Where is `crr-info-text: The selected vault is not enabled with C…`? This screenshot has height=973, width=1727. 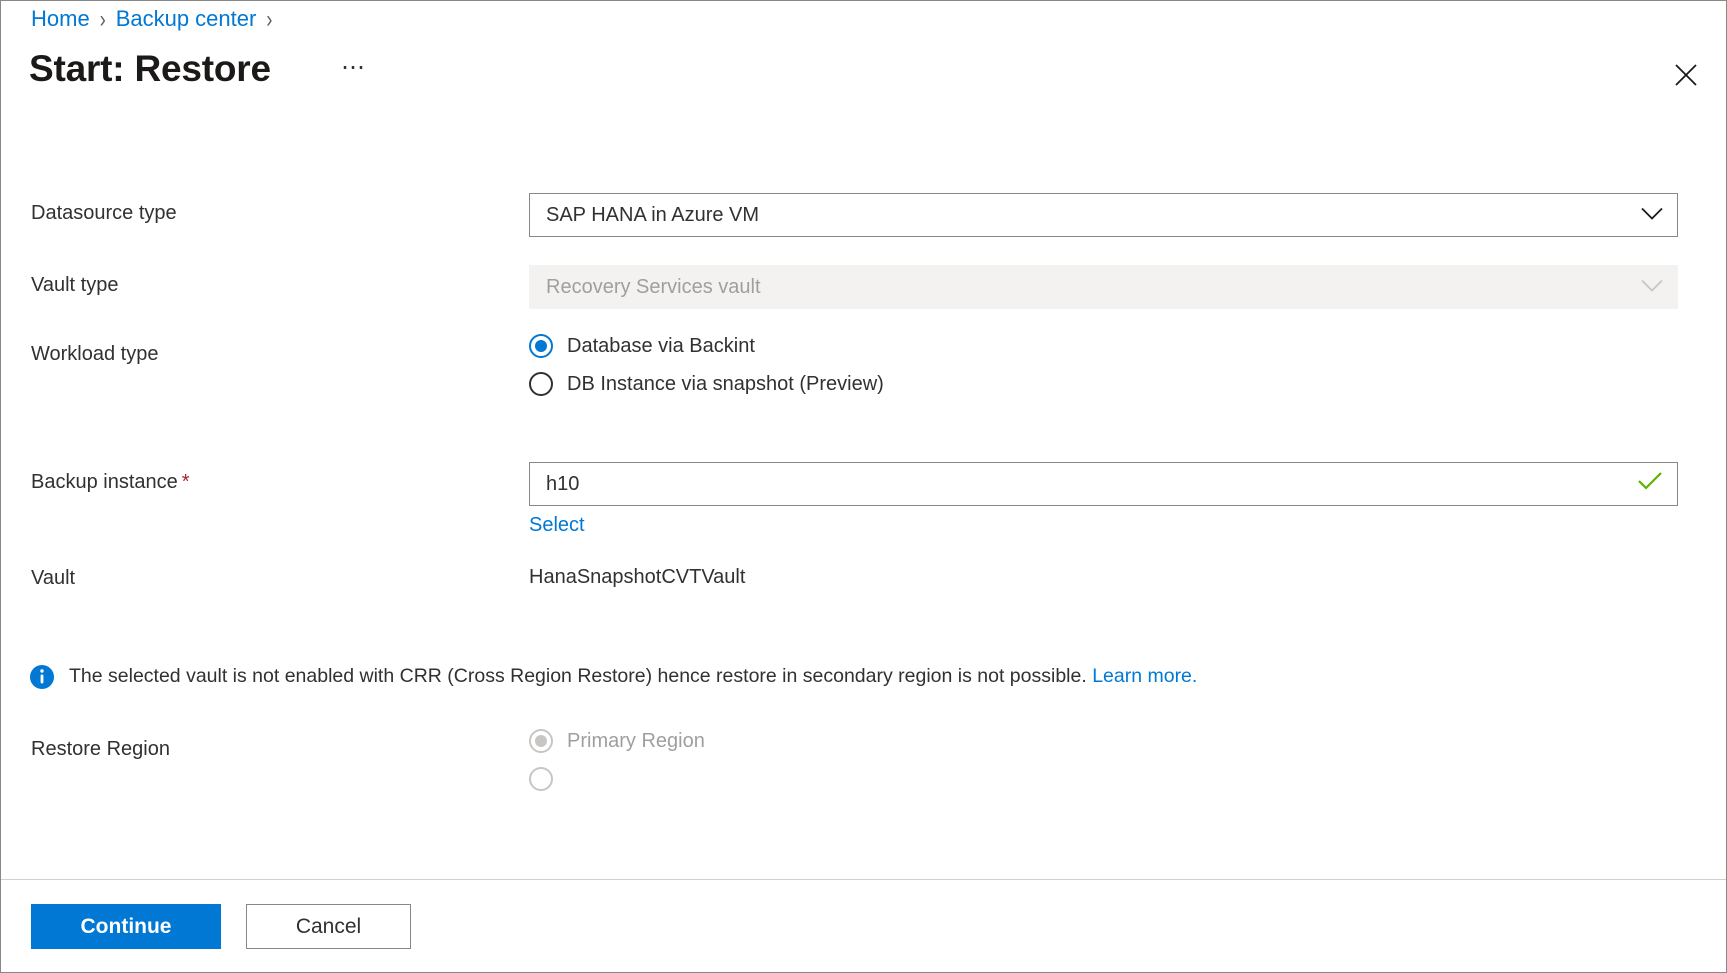 crr-info-text: The selected vault is not enabled with C… is located at coordinates (633, 676).